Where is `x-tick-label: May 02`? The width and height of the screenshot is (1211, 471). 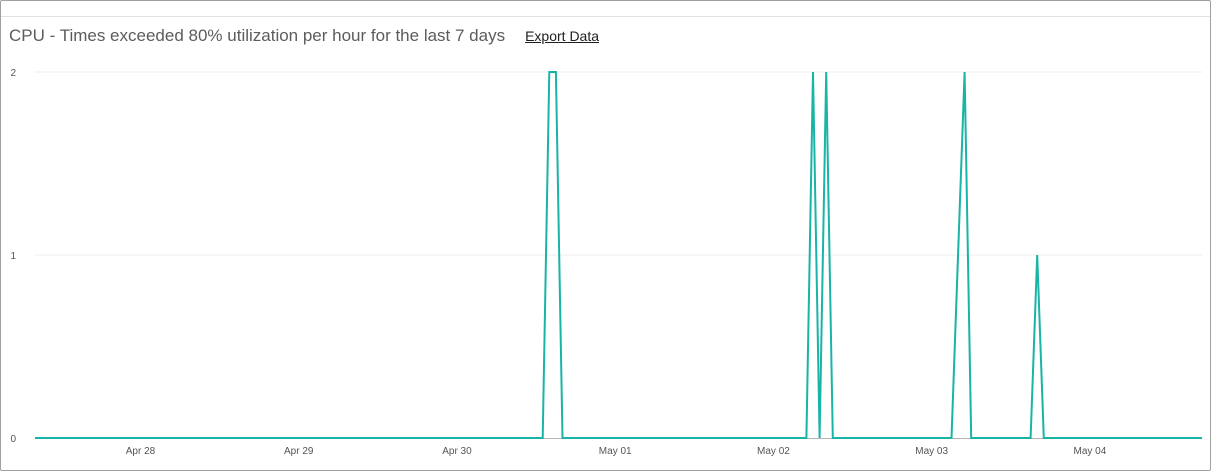
x-tick-label: May 02 is located at coordinates (773, 451).